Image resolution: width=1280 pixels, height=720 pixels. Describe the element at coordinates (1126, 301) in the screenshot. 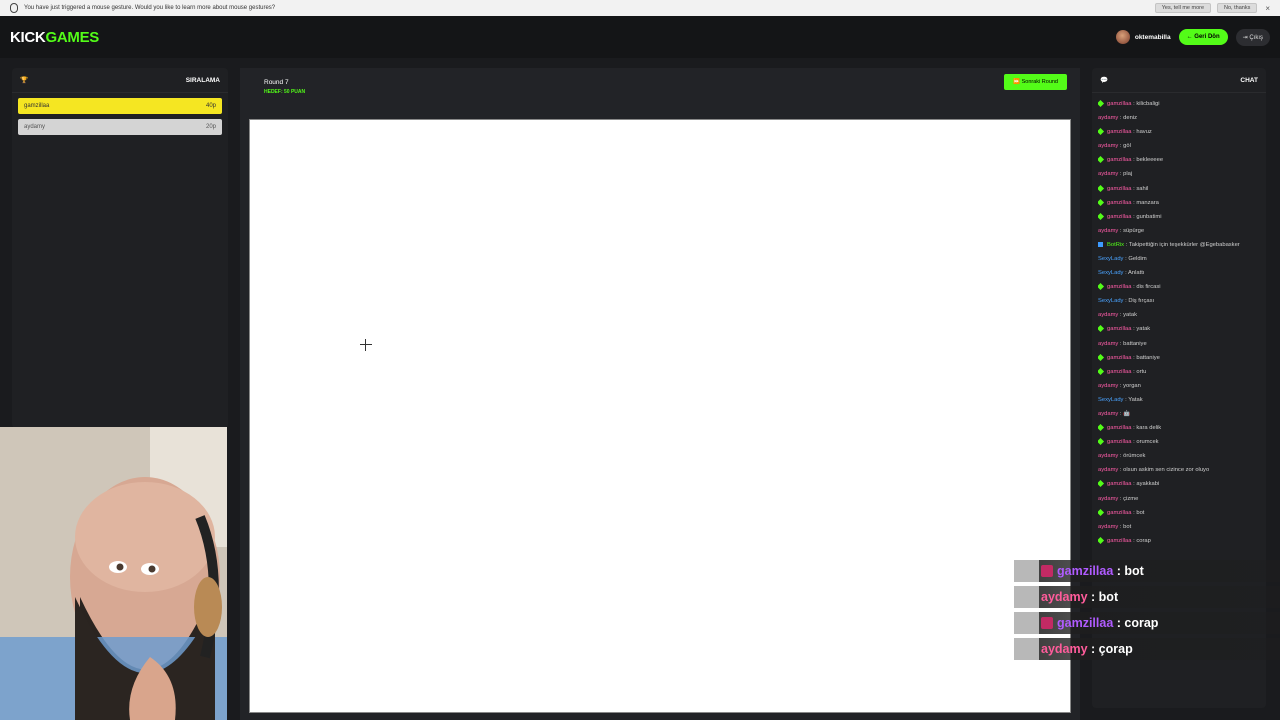

I see `chat-message: SexyLady : Diş fırçası` at that location.